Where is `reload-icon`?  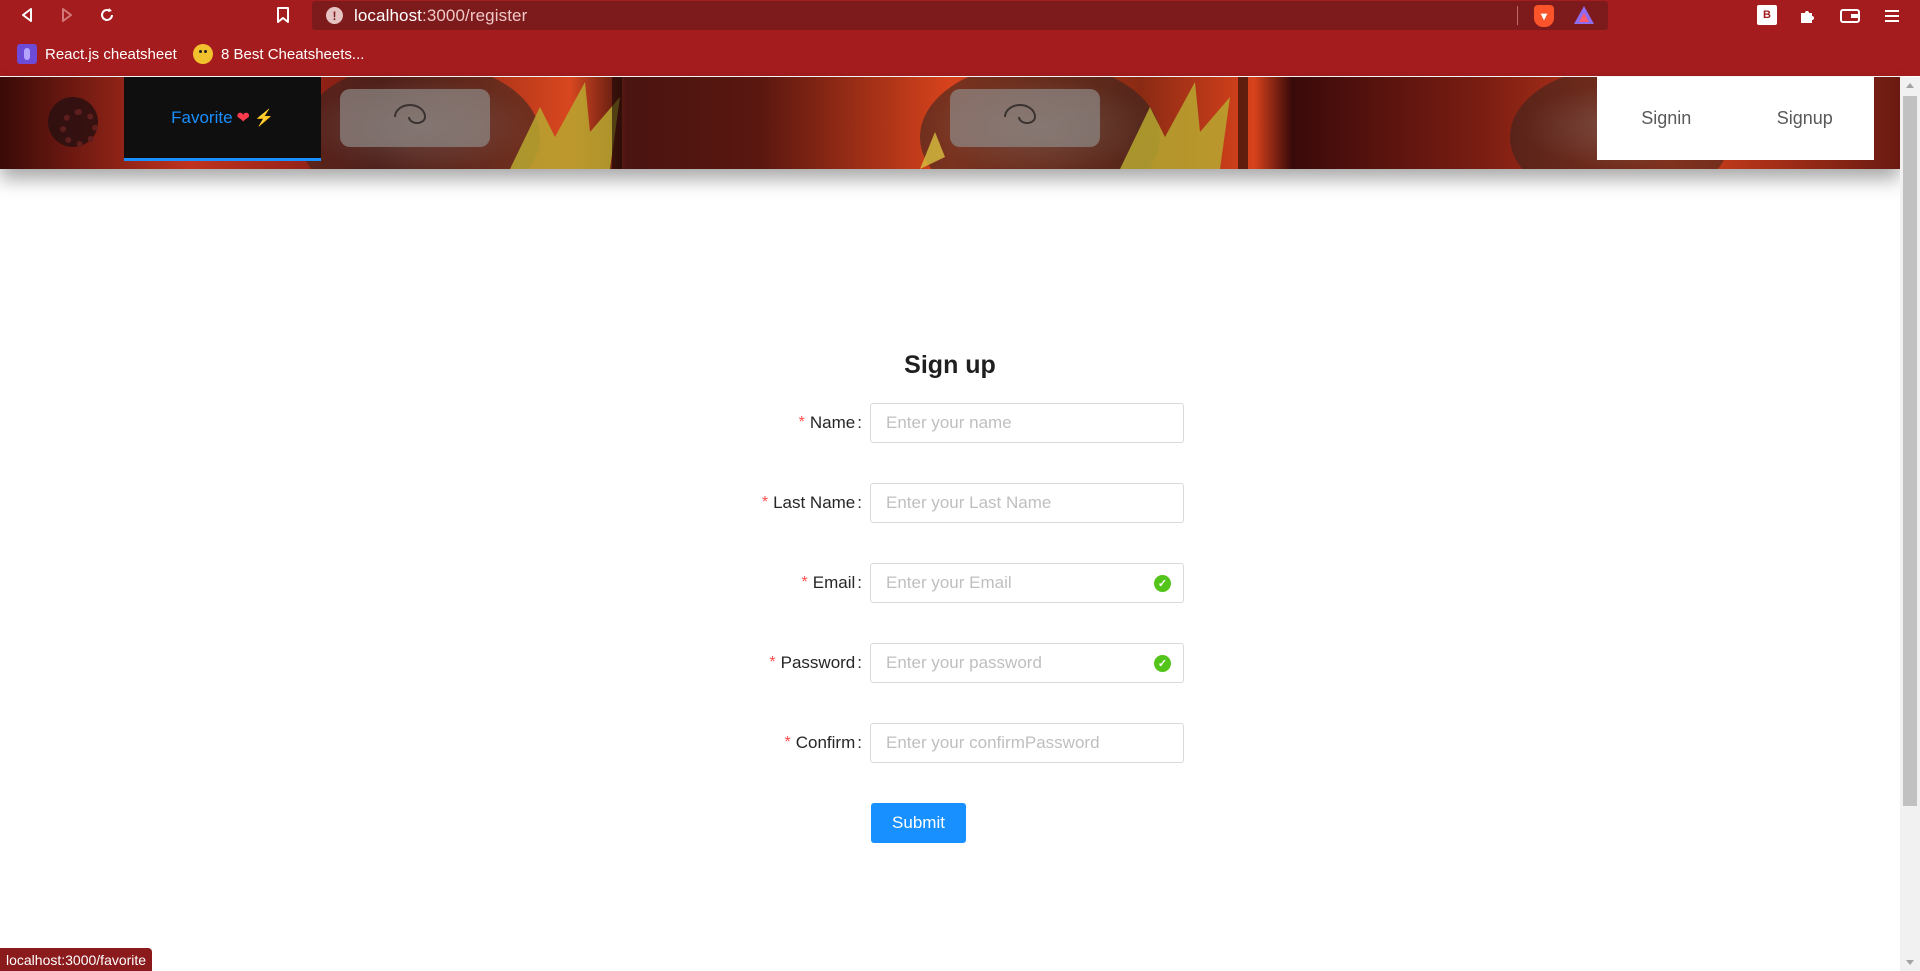 reload-icon is located at coordinates (107, 15).